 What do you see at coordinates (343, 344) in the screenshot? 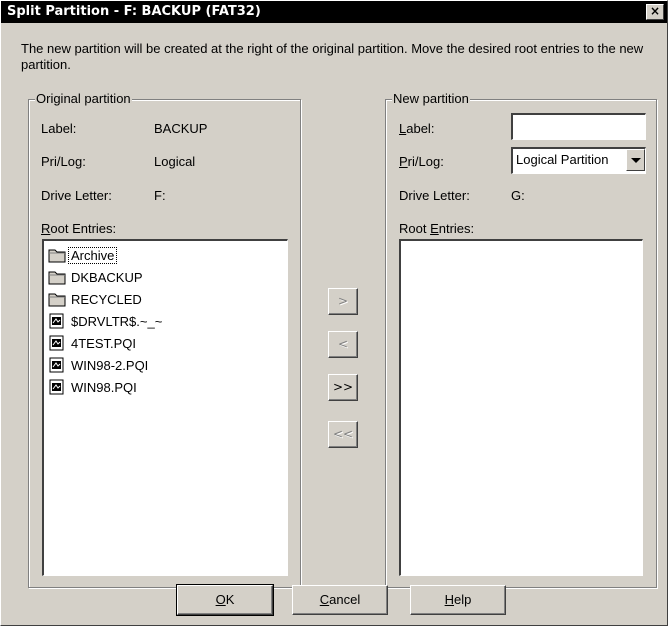
I see `move-left-button: <` at bounding box center [343, 344].